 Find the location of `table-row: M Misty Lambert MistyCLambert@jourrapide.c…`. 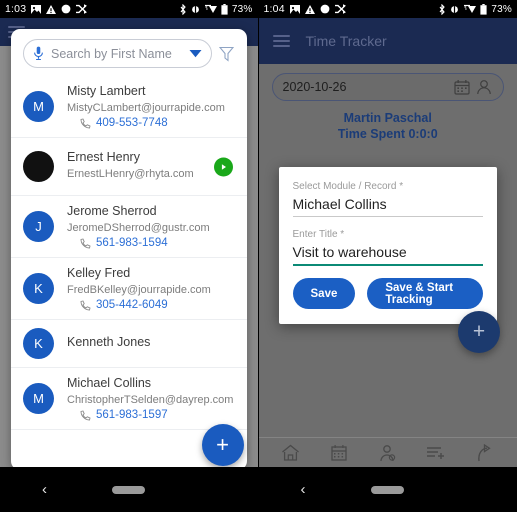

table-row: M Misty Lambert MistyCLambert@jourrapide.c… is located at coordinates (129, 107).